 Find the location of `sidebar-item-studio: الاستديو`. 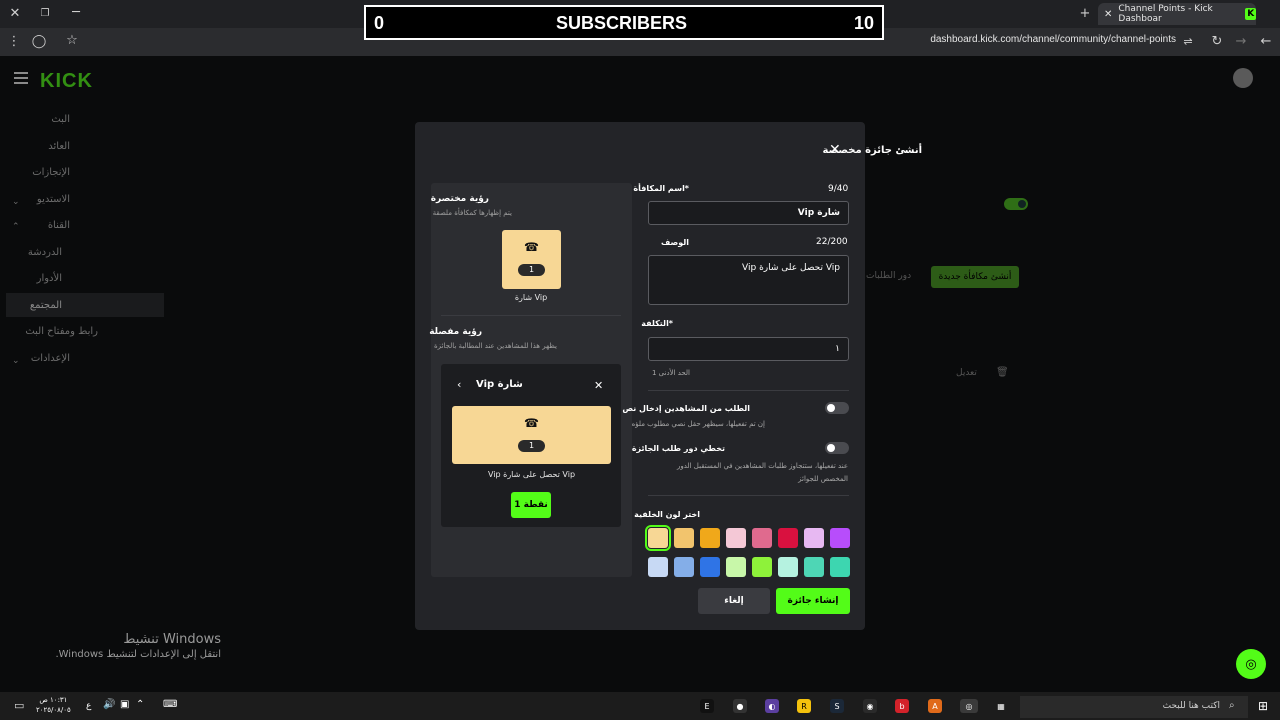

sidebar-item-studio: الاستديو is located at coordinates (53, 199).